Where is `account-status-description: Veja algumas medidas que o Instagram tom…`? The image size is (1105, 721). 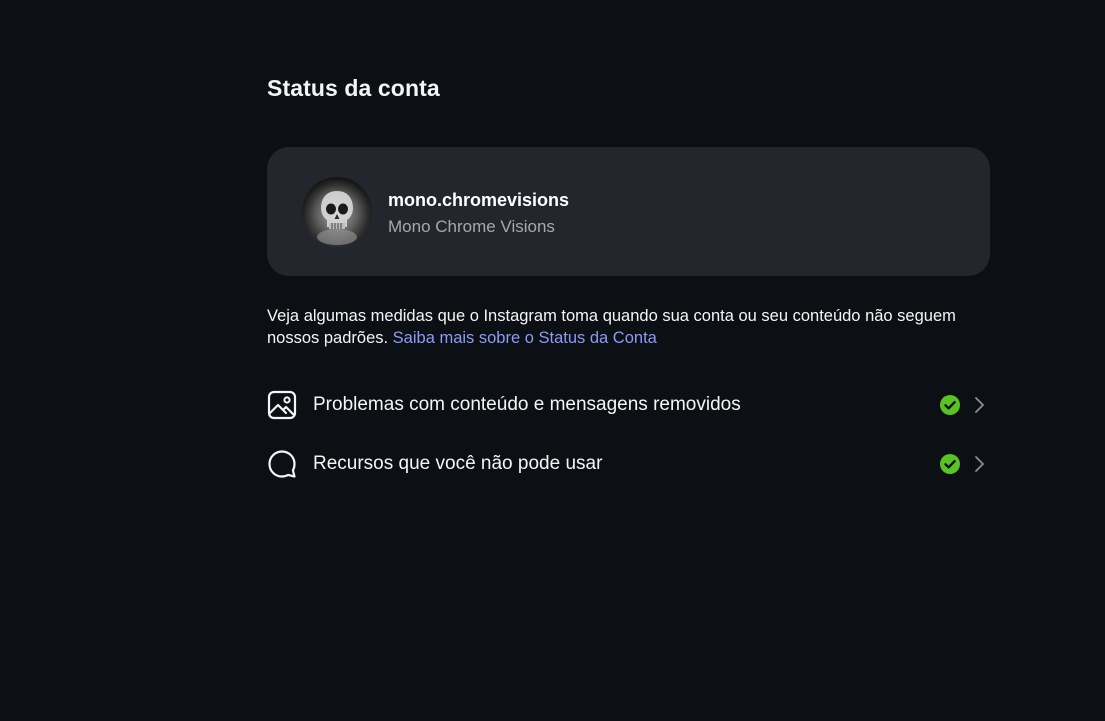 account-status-description: Veja algumas medidas que o Instagram tom… is located at coordinates (617, 327).